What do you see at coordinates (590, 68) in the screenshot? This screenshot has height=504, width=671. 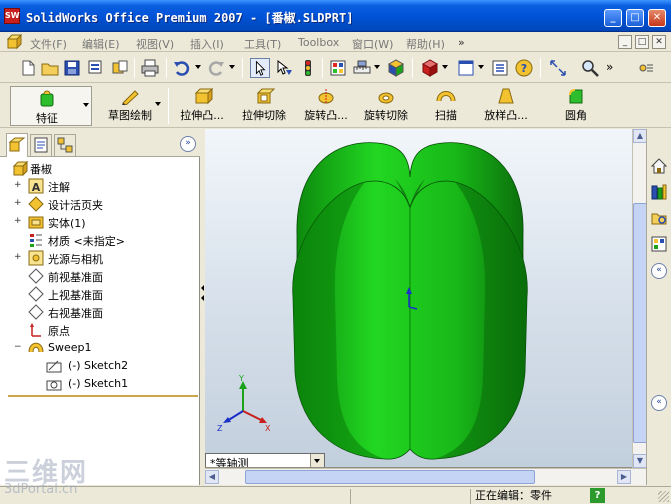 I see `zoom-icon` at bounding box center [590, 68].